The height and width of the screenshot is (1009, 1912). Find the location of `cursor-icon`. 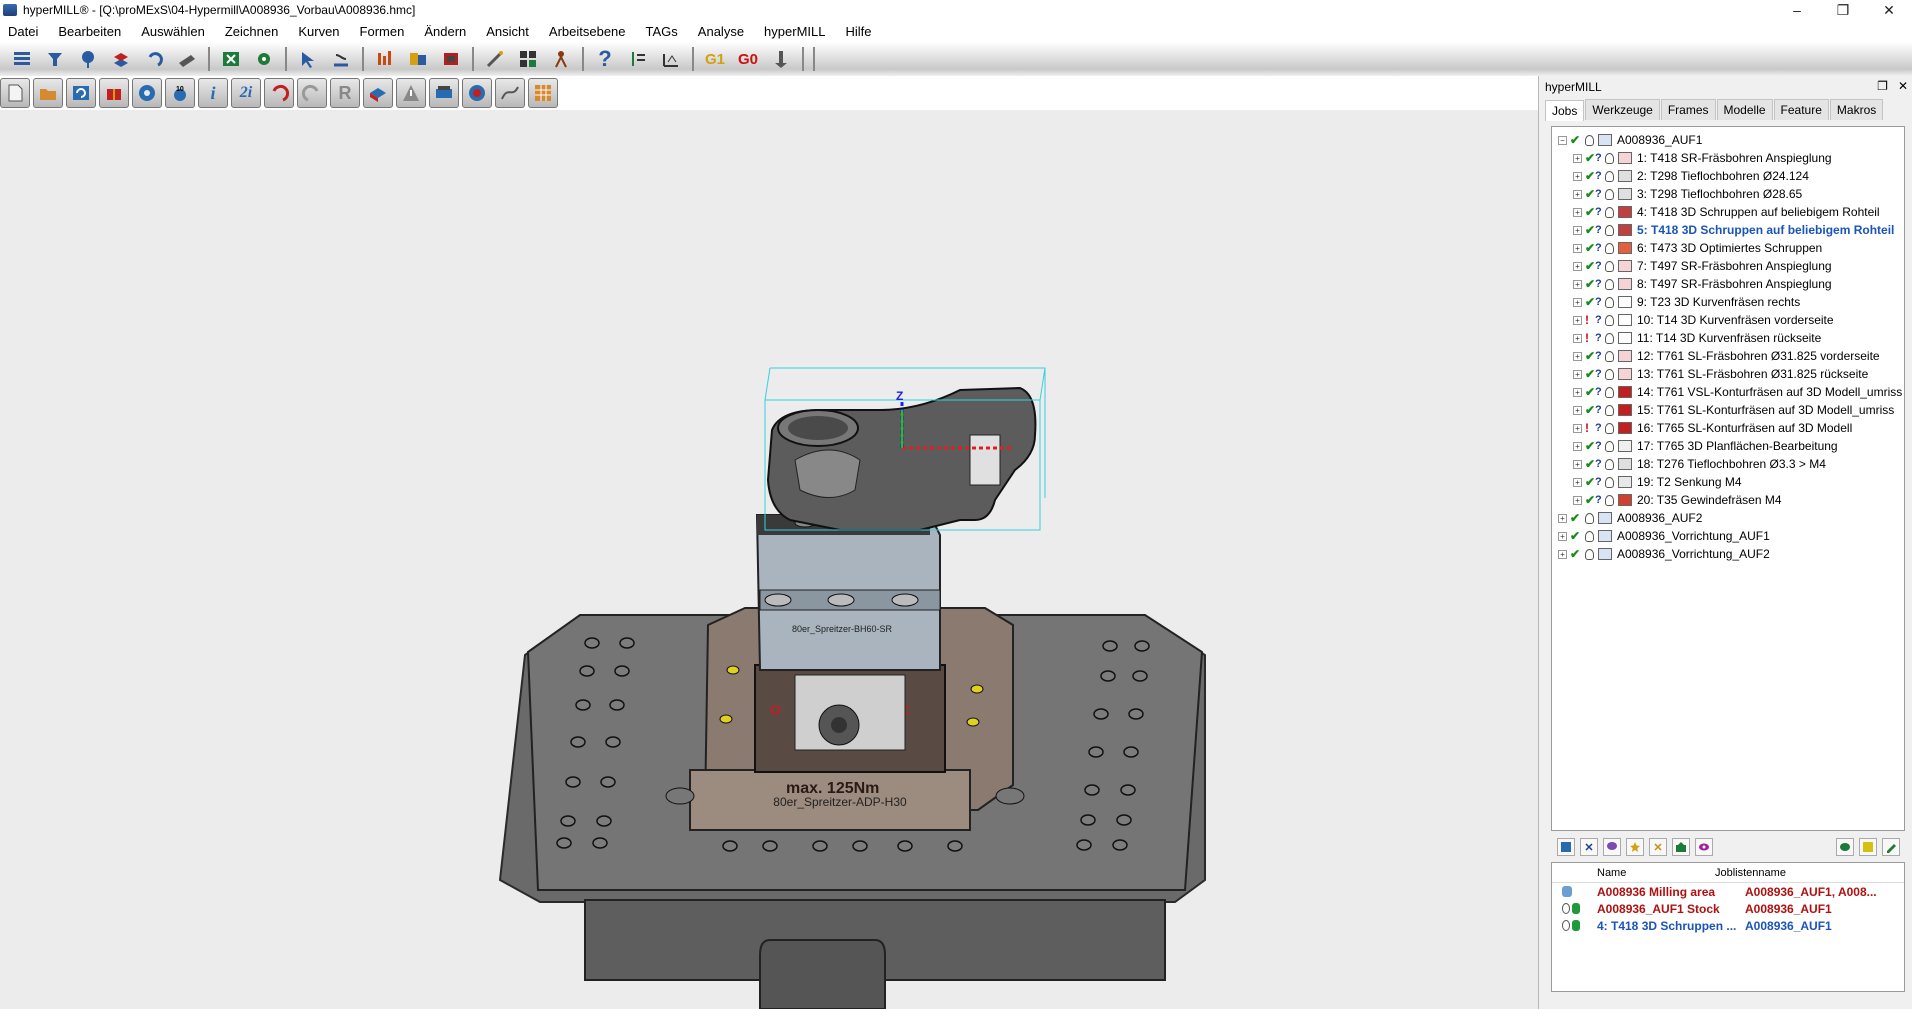

cursor-icon is located at coordinates (308, 59).